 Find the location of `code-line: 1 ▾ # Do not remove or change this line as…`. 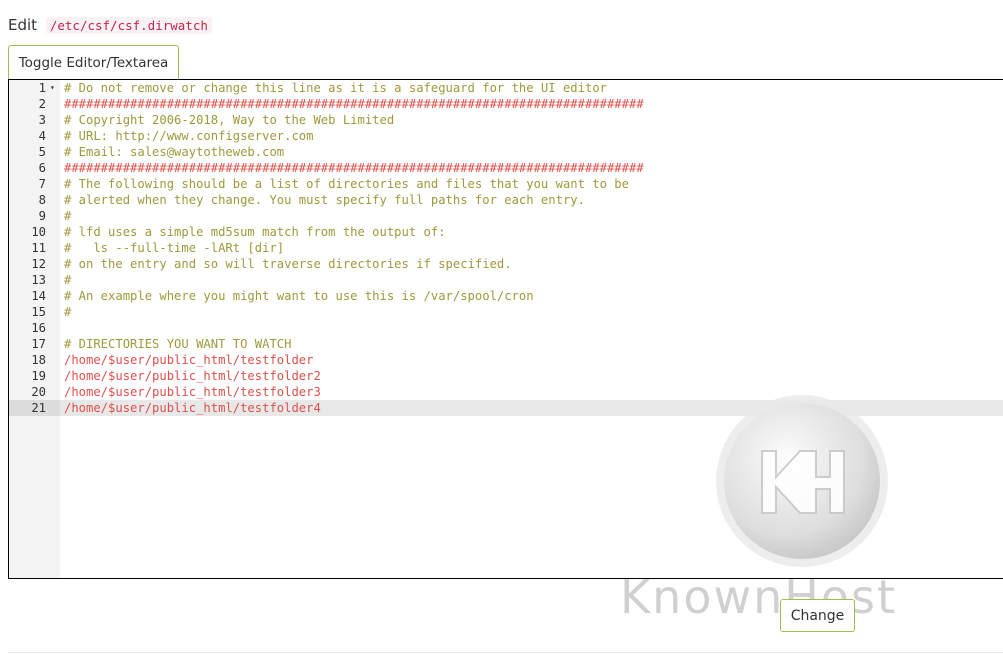

code-line: 1 ▾ # Do not remove or change this line as… is located at coordinates (506, 88).